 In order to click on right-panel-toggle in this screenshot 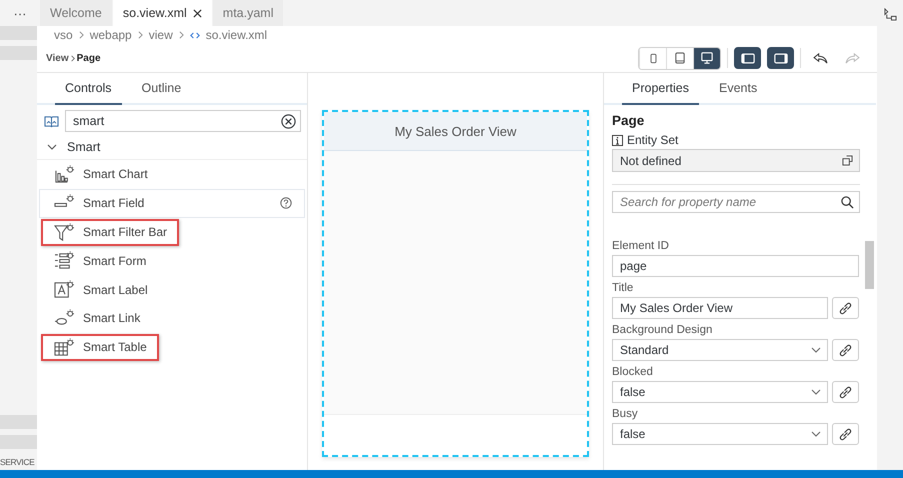, I will do `click(780, 58)`.